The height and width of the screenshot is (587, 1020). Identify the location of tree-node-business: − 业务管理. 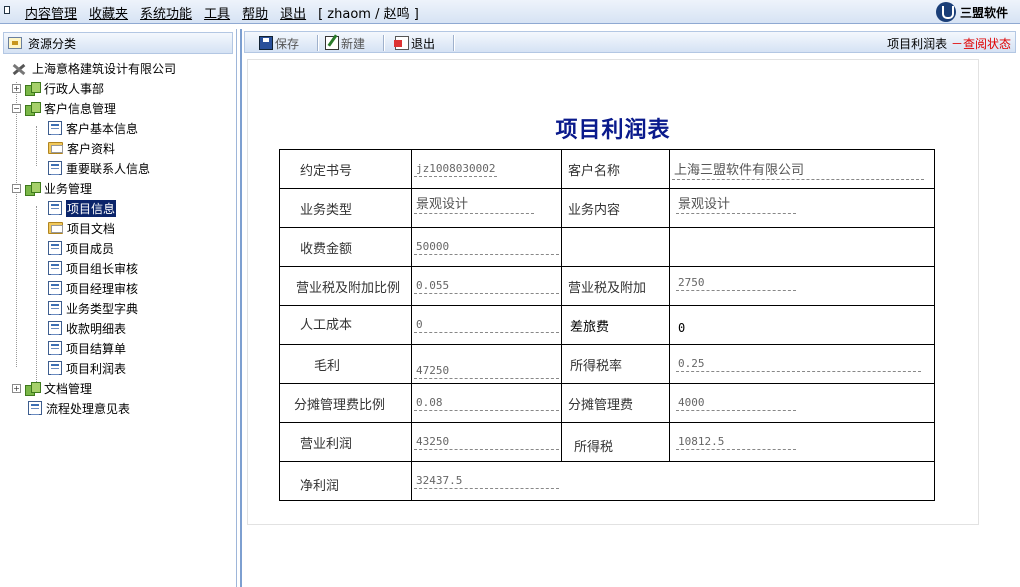
(118, 188).